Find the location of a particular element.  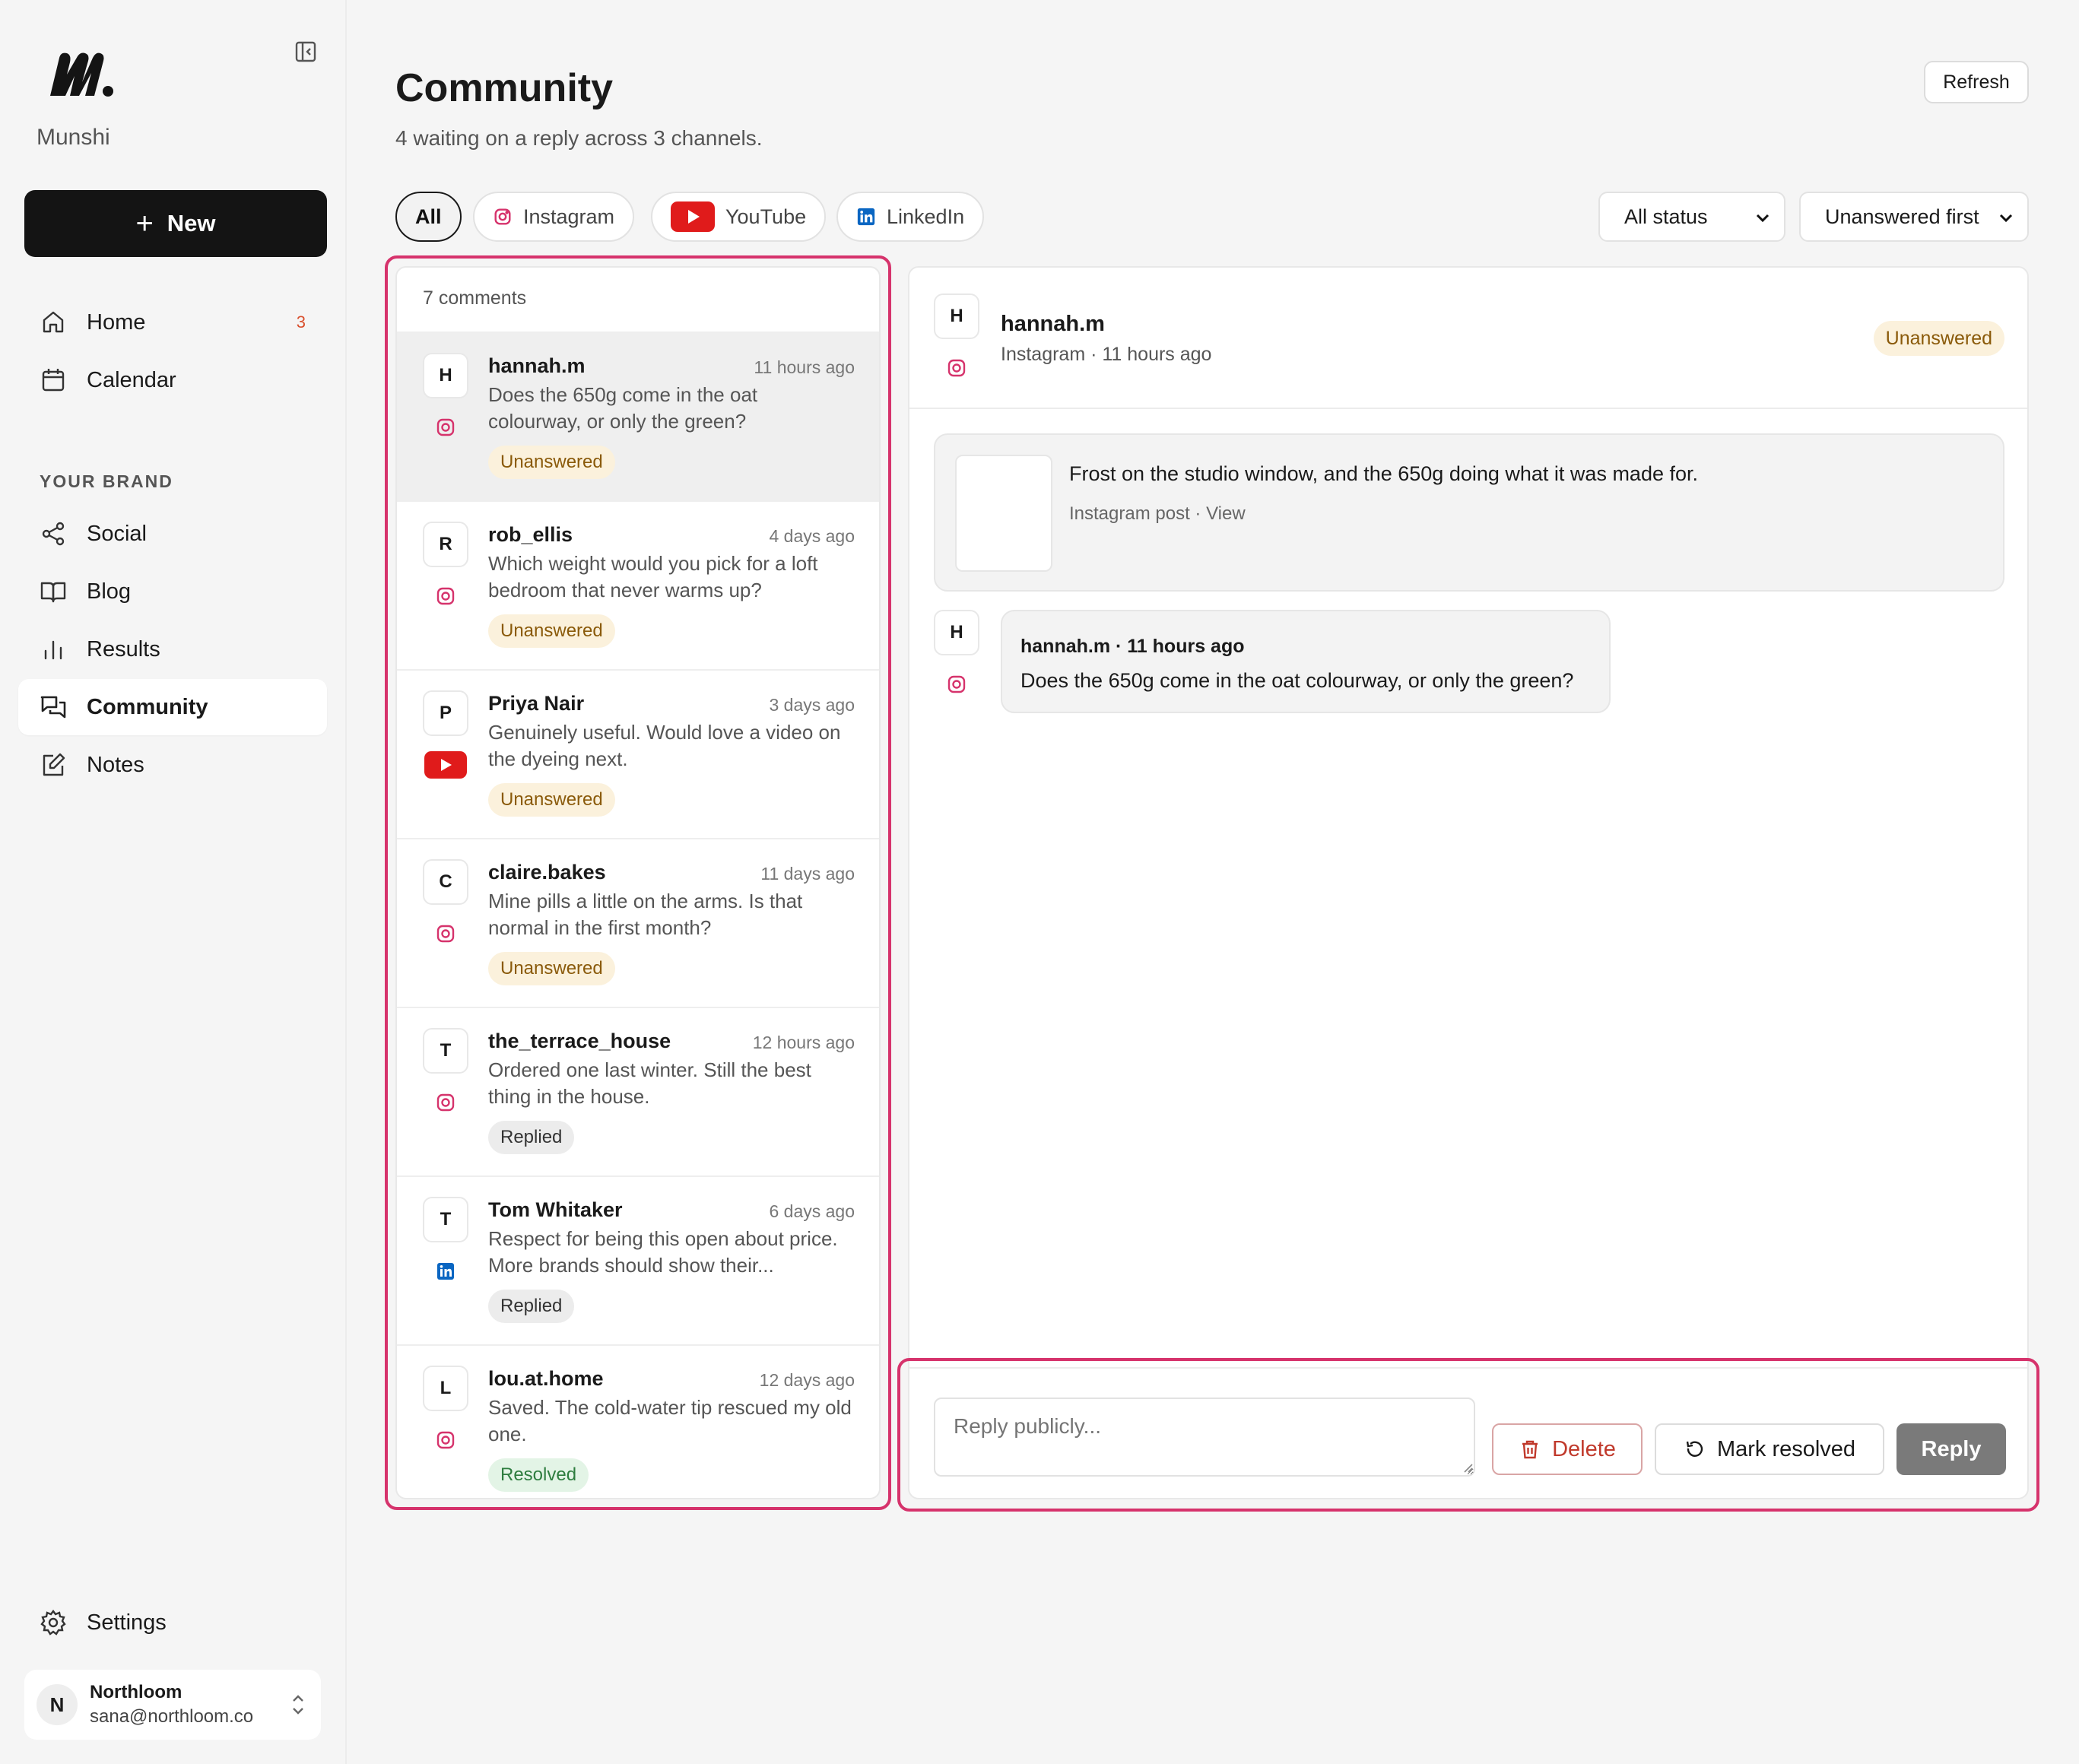

share-icon is located at coordinates (53, 534).